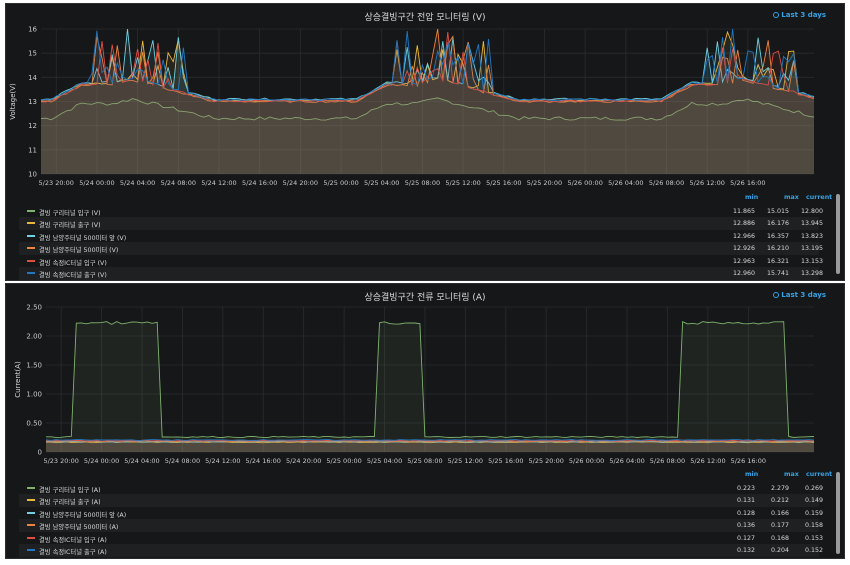  I want to click on y-tick-label: 16, so click(32, 30).